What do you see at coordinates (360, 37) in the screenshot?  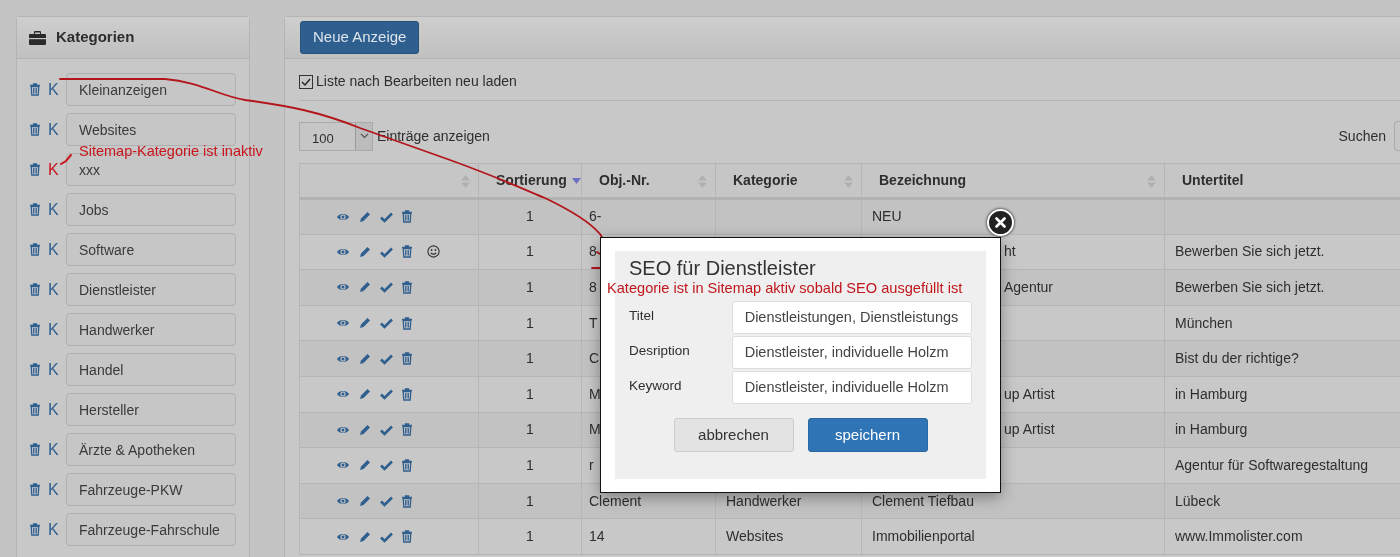 I see `new-listing-button: Neue Anzeige` at bounding box center [360, 37].